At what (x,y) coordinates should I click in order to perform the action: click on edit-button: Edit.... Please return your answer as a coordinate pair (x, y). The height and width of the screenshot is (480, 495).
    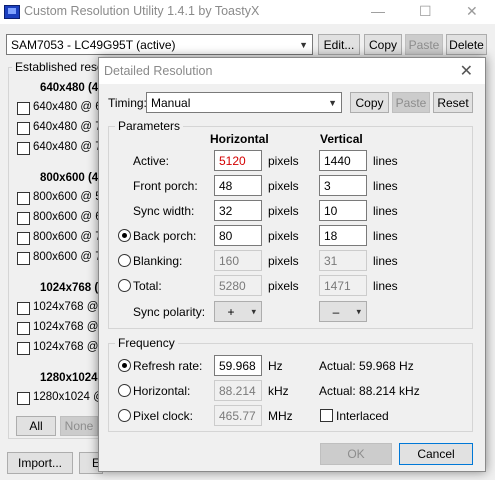
    Looking at the image, I should click on (339, 44).